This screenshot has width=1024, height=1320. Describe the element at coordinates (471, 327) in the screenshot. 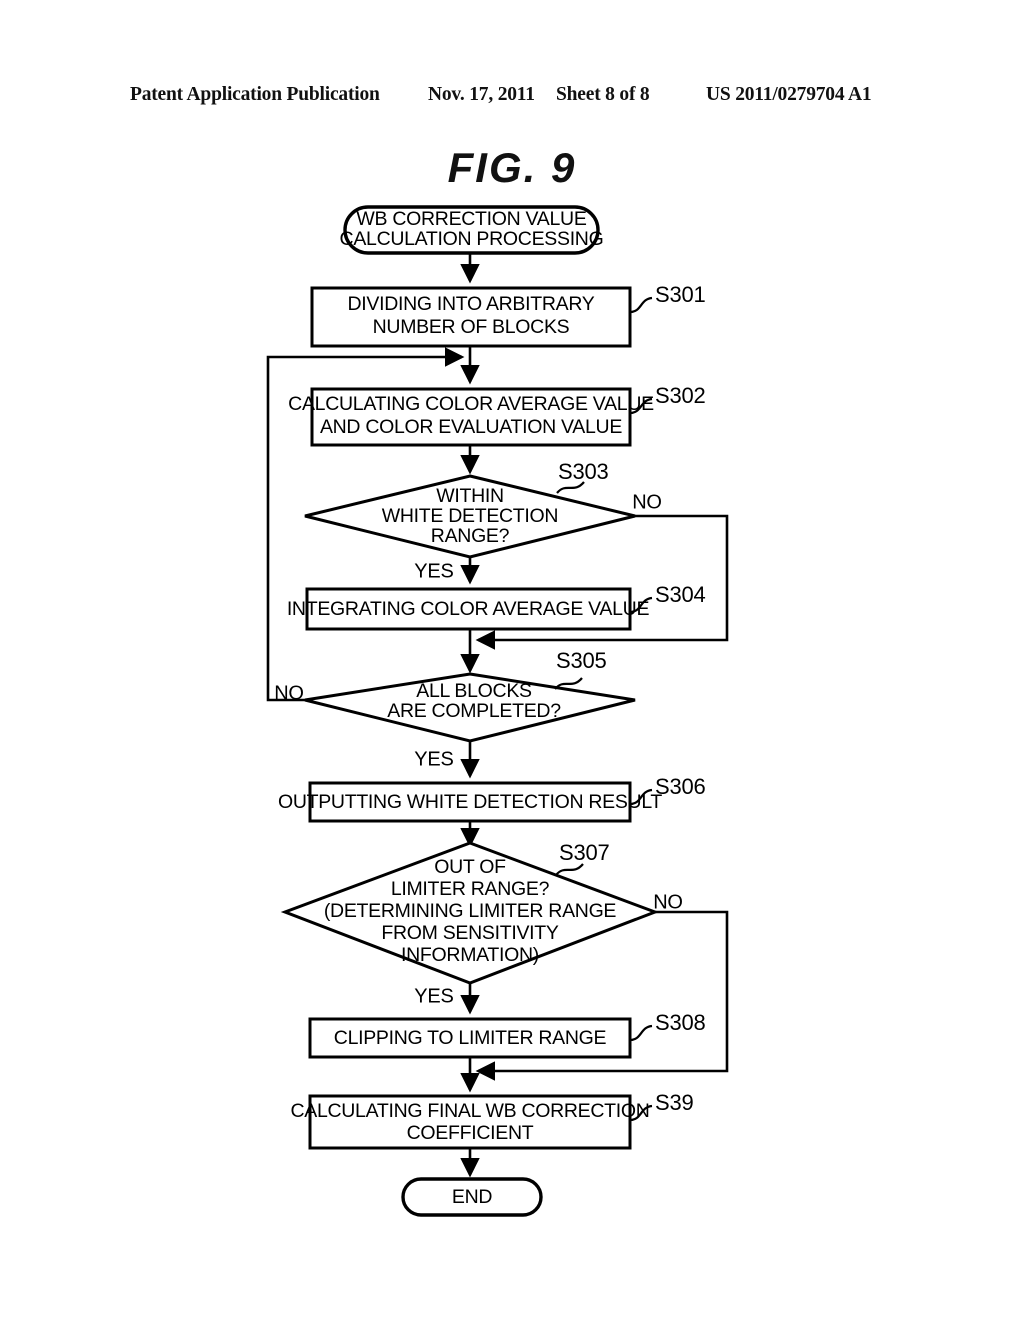

I see `node-s301-line-2: NUMBER OF BLOCKS` at that location.